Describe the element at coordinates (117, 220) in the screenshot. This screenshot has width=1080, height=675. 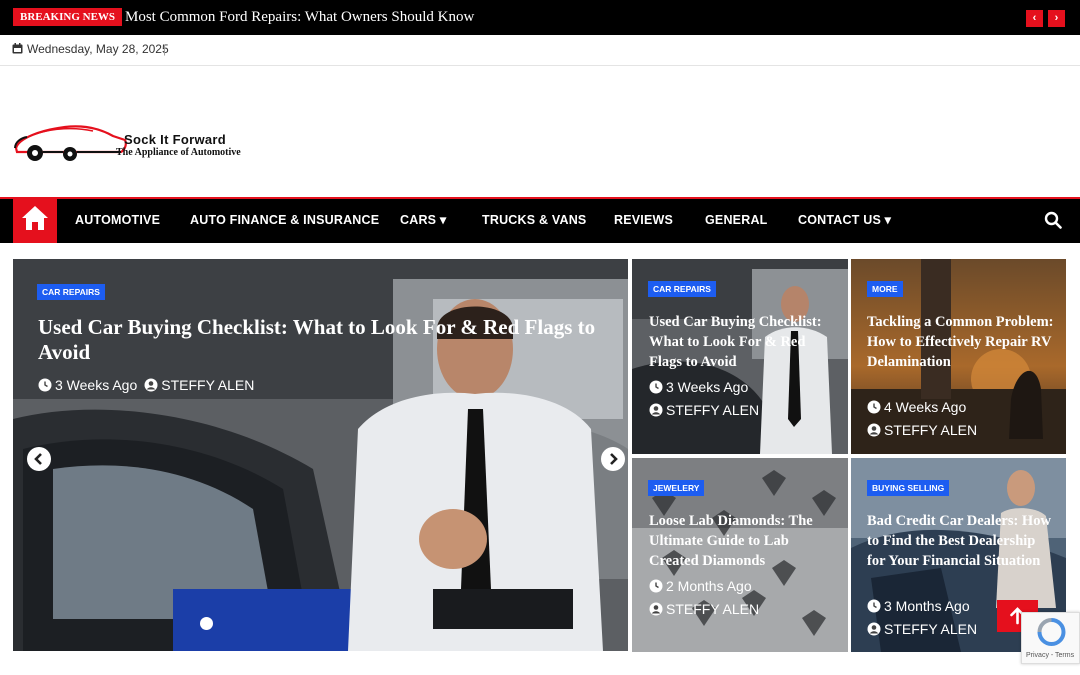
I see `nav-item-automotive: AUTOMOTIVE` at that location.